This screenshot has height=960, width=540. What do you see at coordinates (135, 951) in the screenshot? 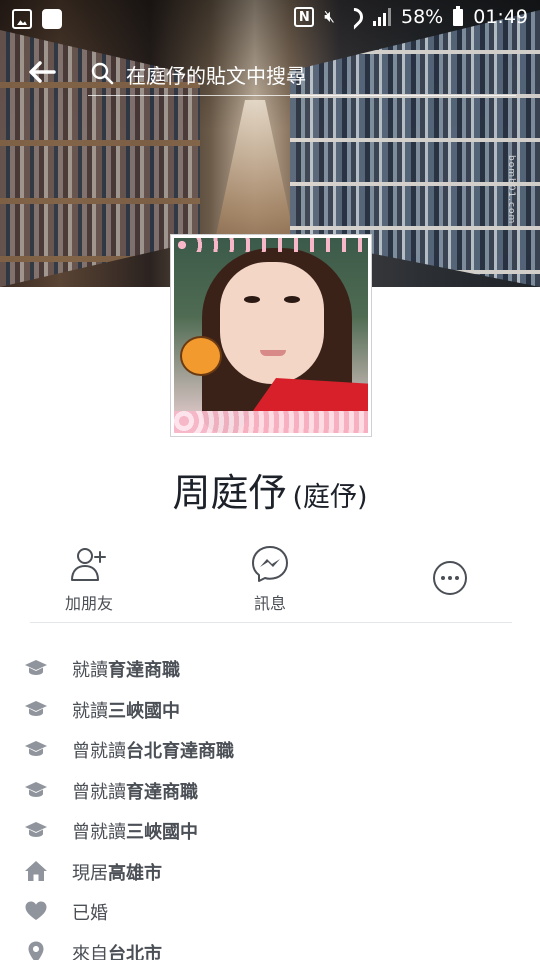
I see `intro-value: 台北市` at bounding box center [135, 951].